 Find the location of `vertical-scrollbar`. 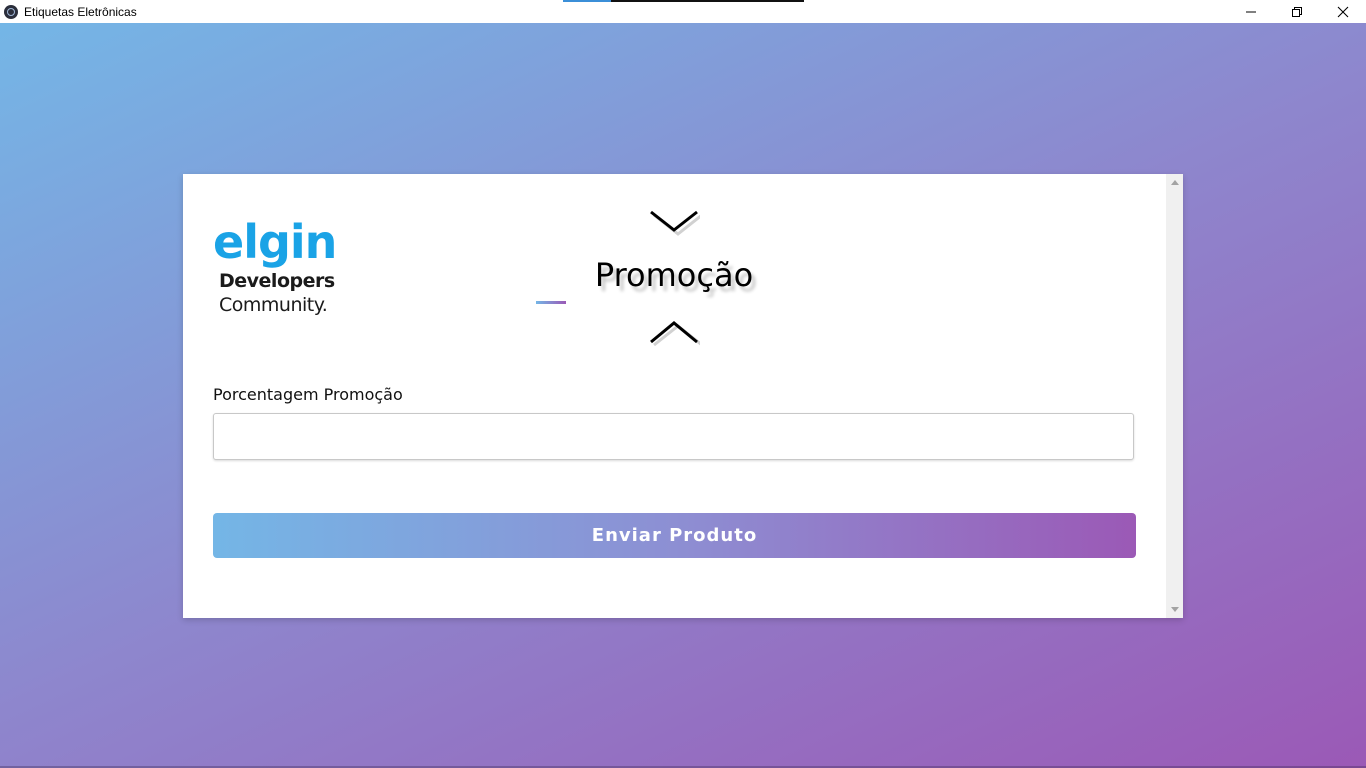

vertical-scrollbar is located at coordinates (1174, 396).